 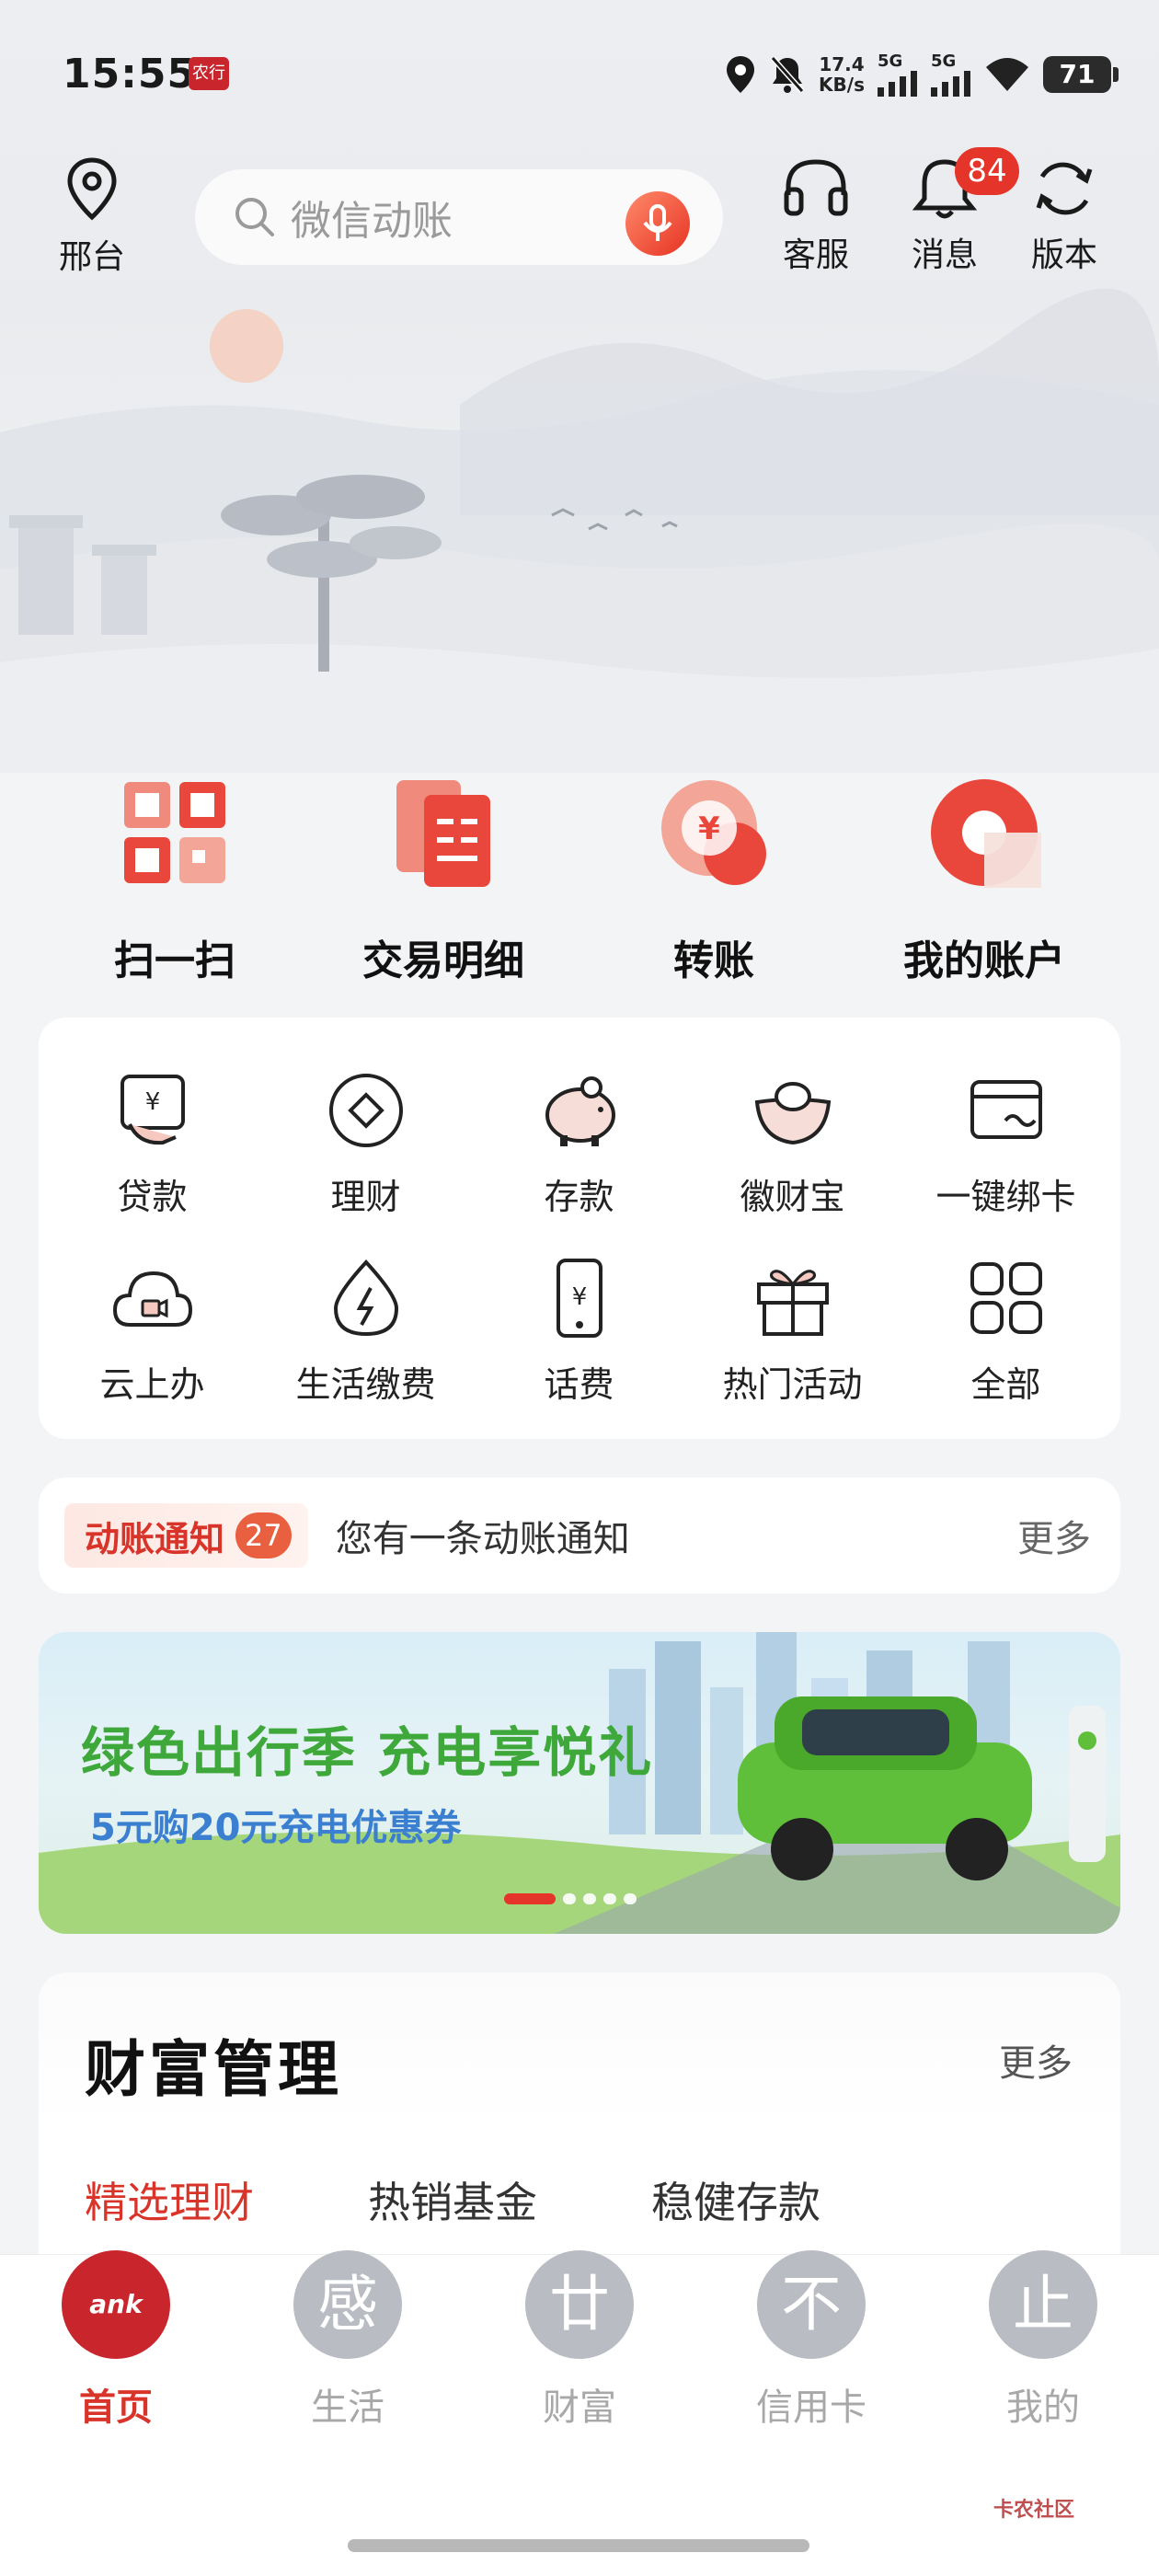 I want to click on customer-service-button: 客服, so click(x=815, y=216).